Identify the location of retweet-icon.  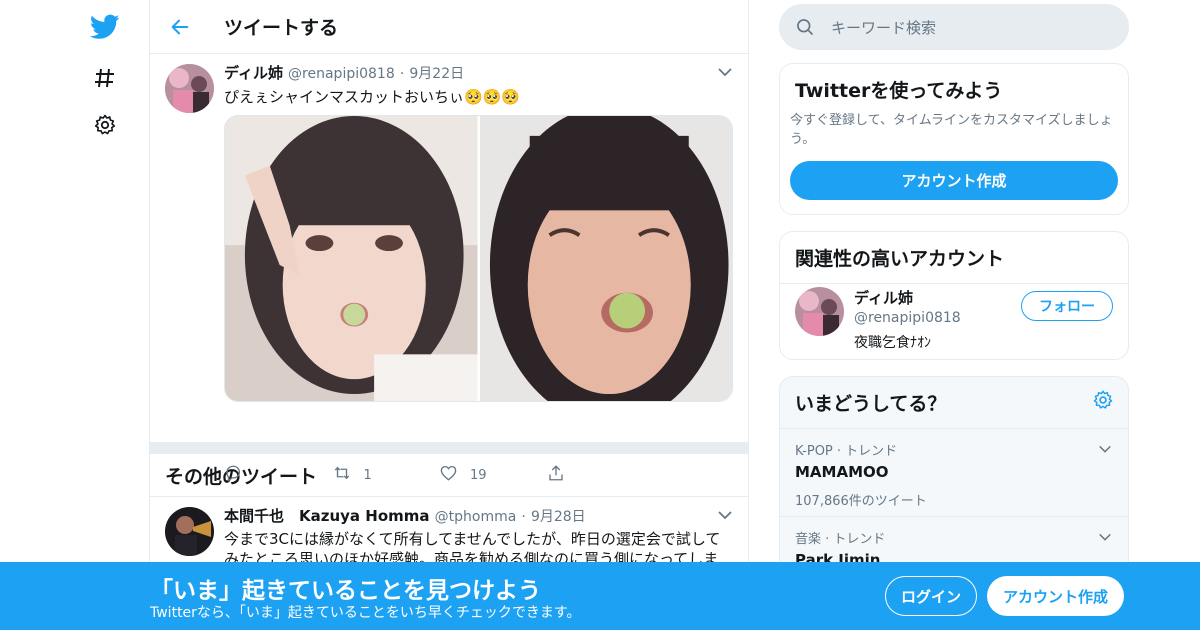
(342, 475).